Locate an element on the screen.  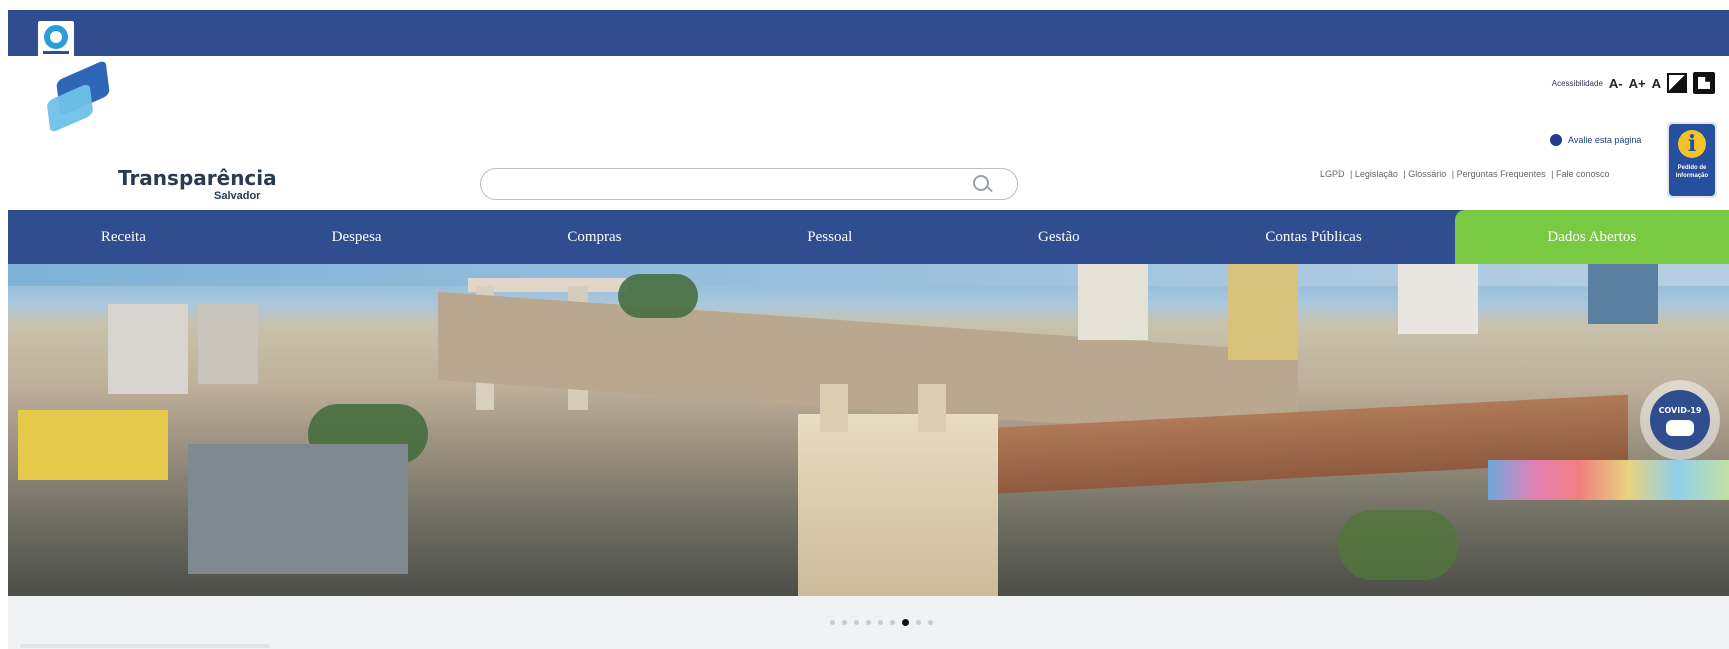
info-request-button: i Pedido de Informação is located at coordinates (1692, 160).